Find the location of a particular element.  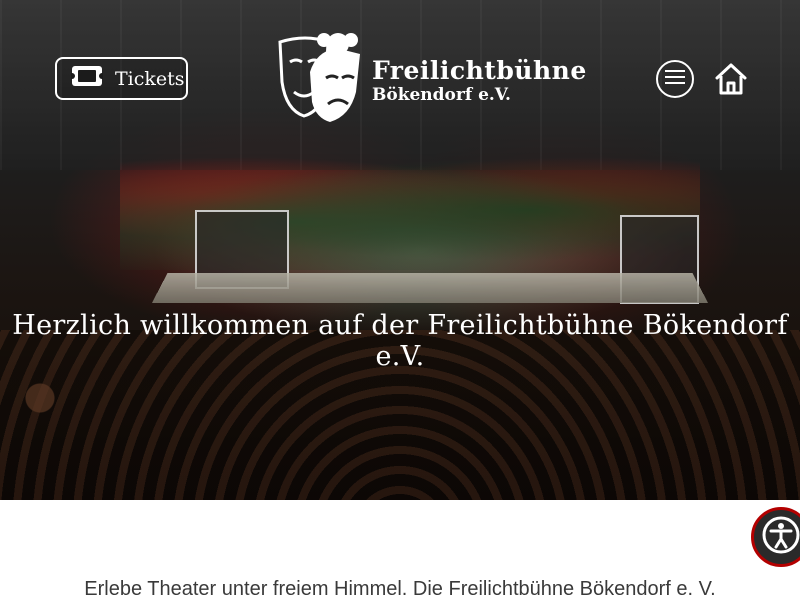

ticket-icon is located at coordinates (87, 78).